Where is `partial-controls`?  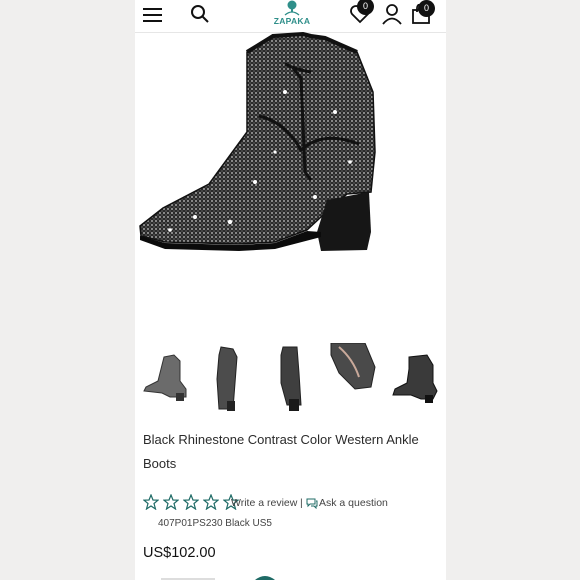
partial-controls is located at coordinates (218, 578).